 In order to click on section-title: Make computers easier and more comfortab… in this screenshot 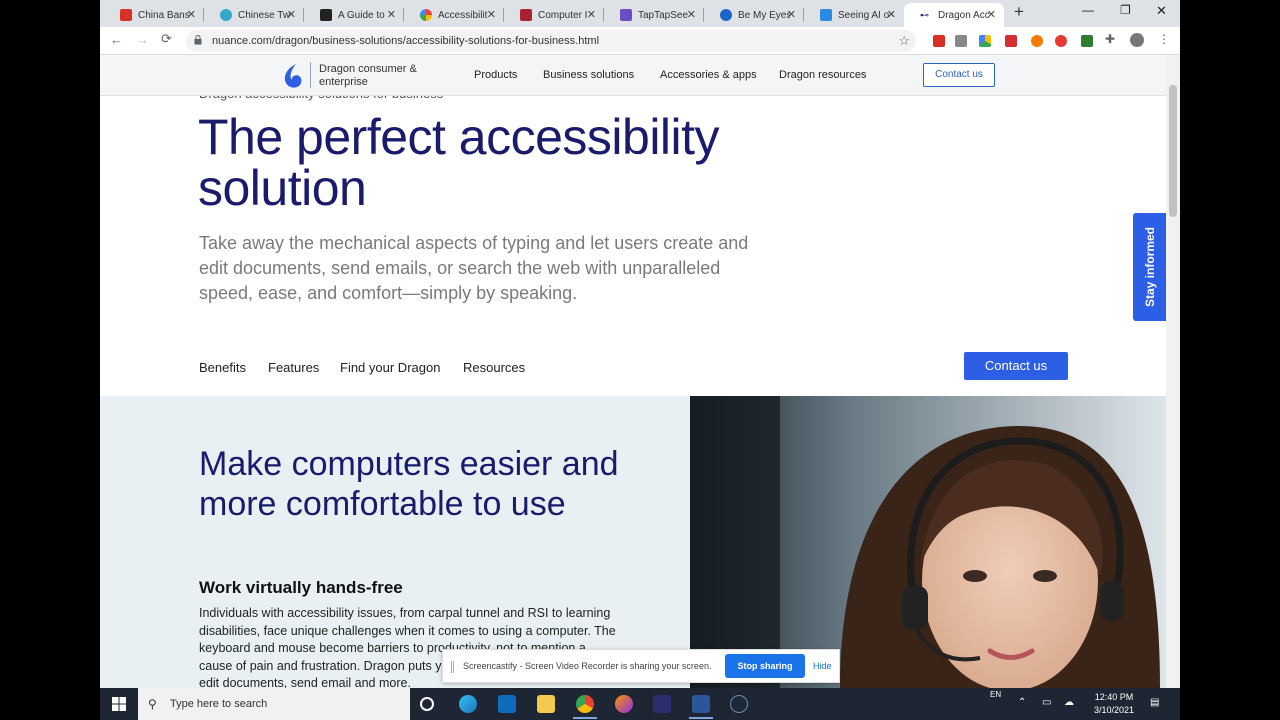, I will do `click(409, 484)`.